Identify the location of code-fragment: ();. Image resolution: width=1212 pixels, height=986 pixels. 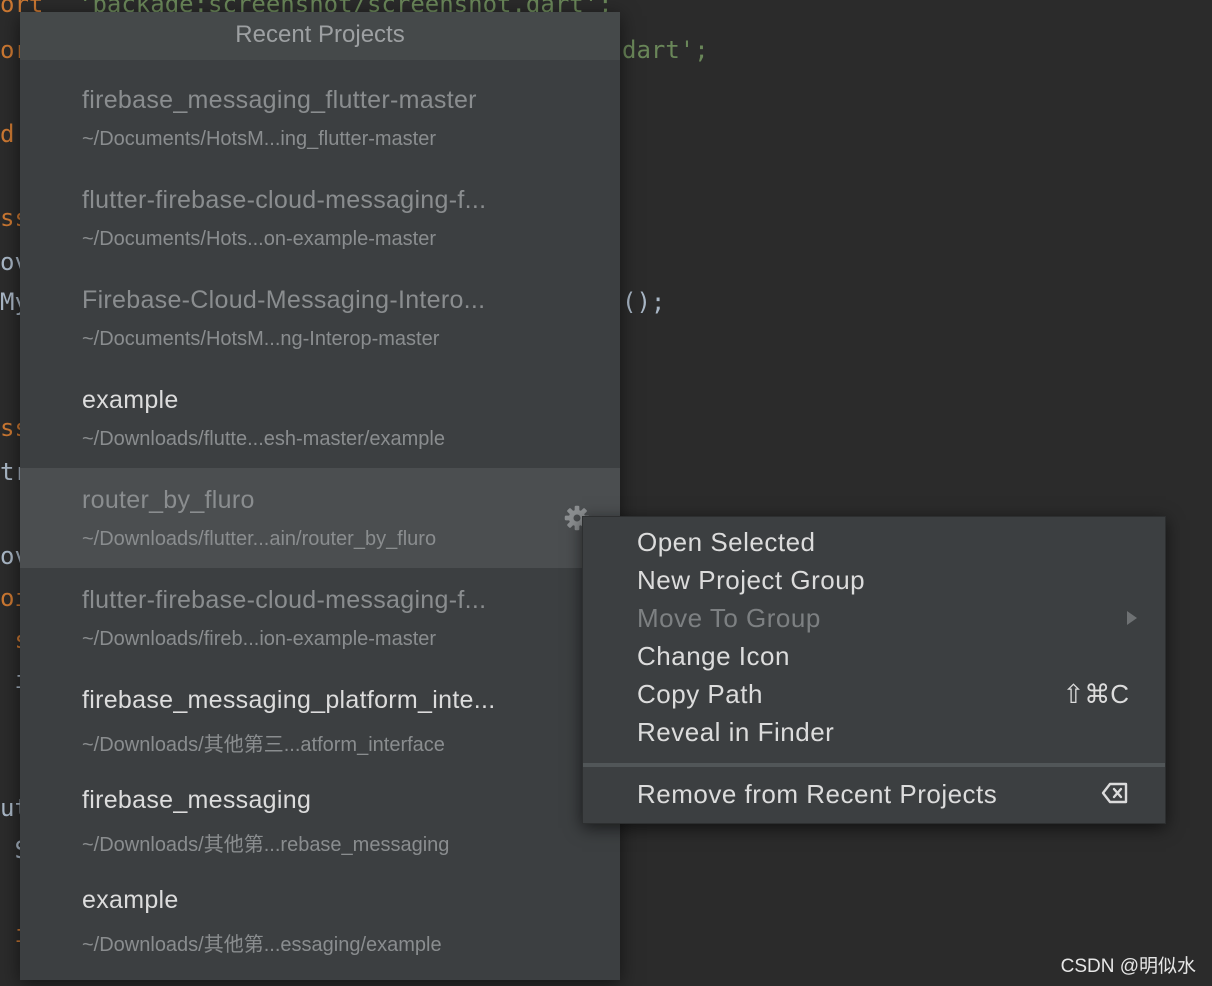
(644, 302).